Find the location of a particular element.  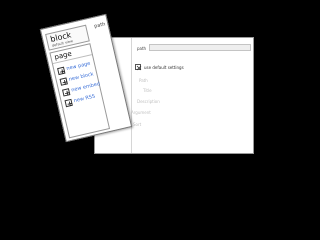

faded-field-argument: Argument is located at coordinates (141, 112).